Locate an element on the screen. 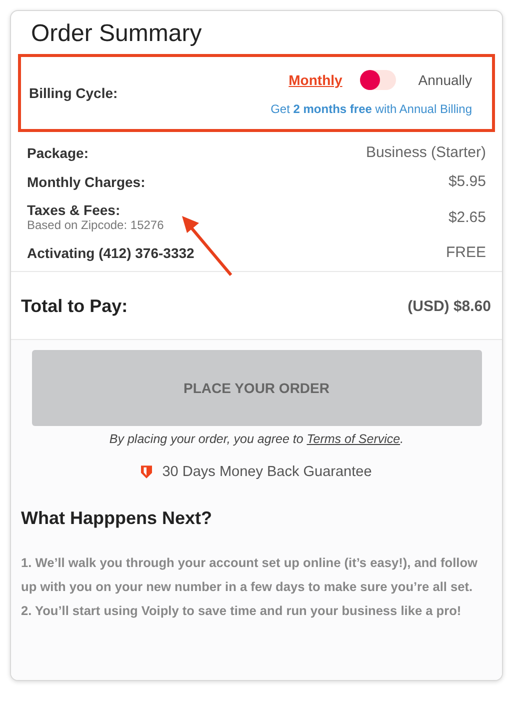 The height and width of the screenshot is (702, 526). billing-option: Annually is located at coordinates (445, 80).